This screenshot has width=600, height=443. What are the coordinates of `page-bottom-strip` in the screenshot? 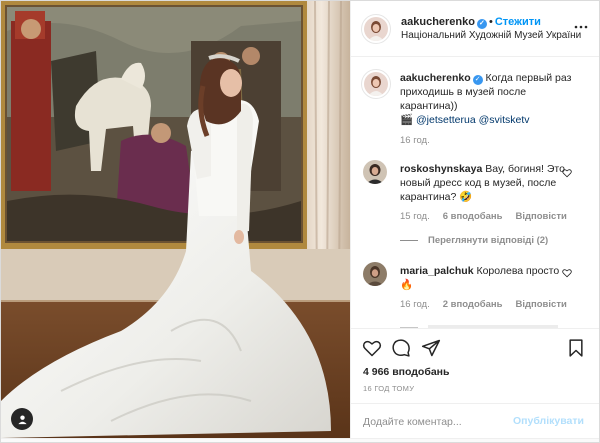 It's located at (300, 440).